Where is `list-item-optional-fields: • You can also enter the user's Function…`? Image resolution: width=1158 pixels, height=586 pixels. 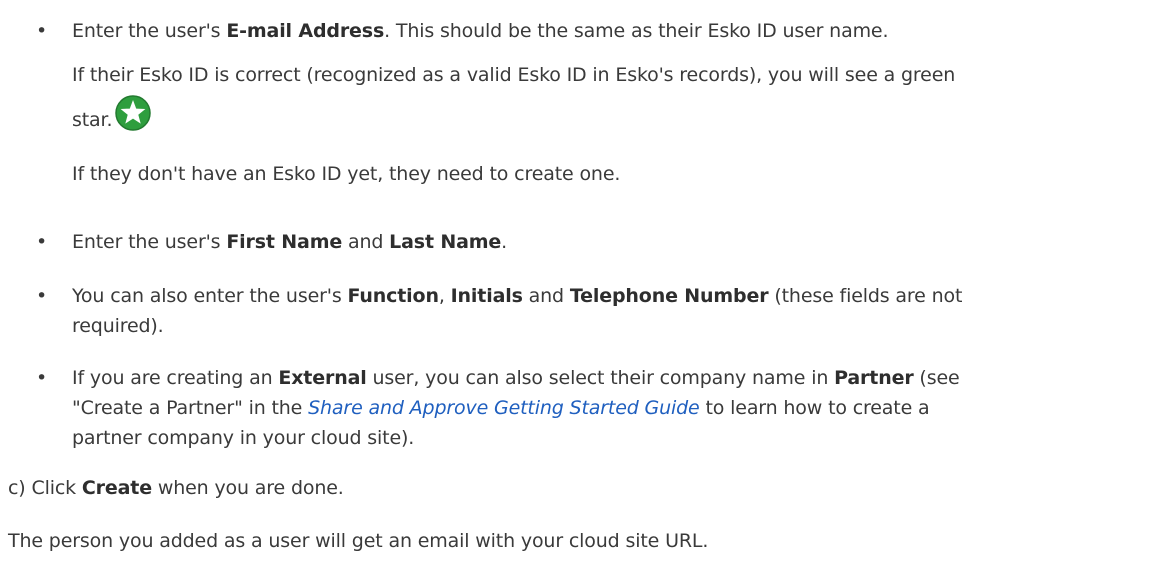 list-item-optional-fields: • You can also enter the user's Function… is located at coordinates (594, 311).